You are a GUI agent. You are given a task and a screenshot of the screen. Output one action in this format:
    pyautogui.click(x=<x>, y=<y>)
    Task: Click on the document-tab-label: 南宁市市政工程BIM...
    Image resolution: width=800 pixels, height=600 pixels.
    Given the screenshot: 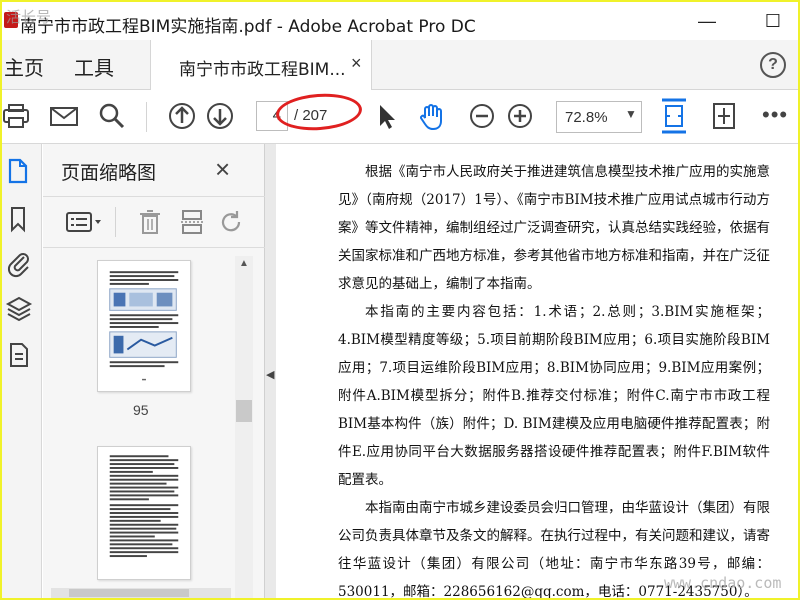 What is the action you would take?
    pyautogui.click(x=262, y=70)
    